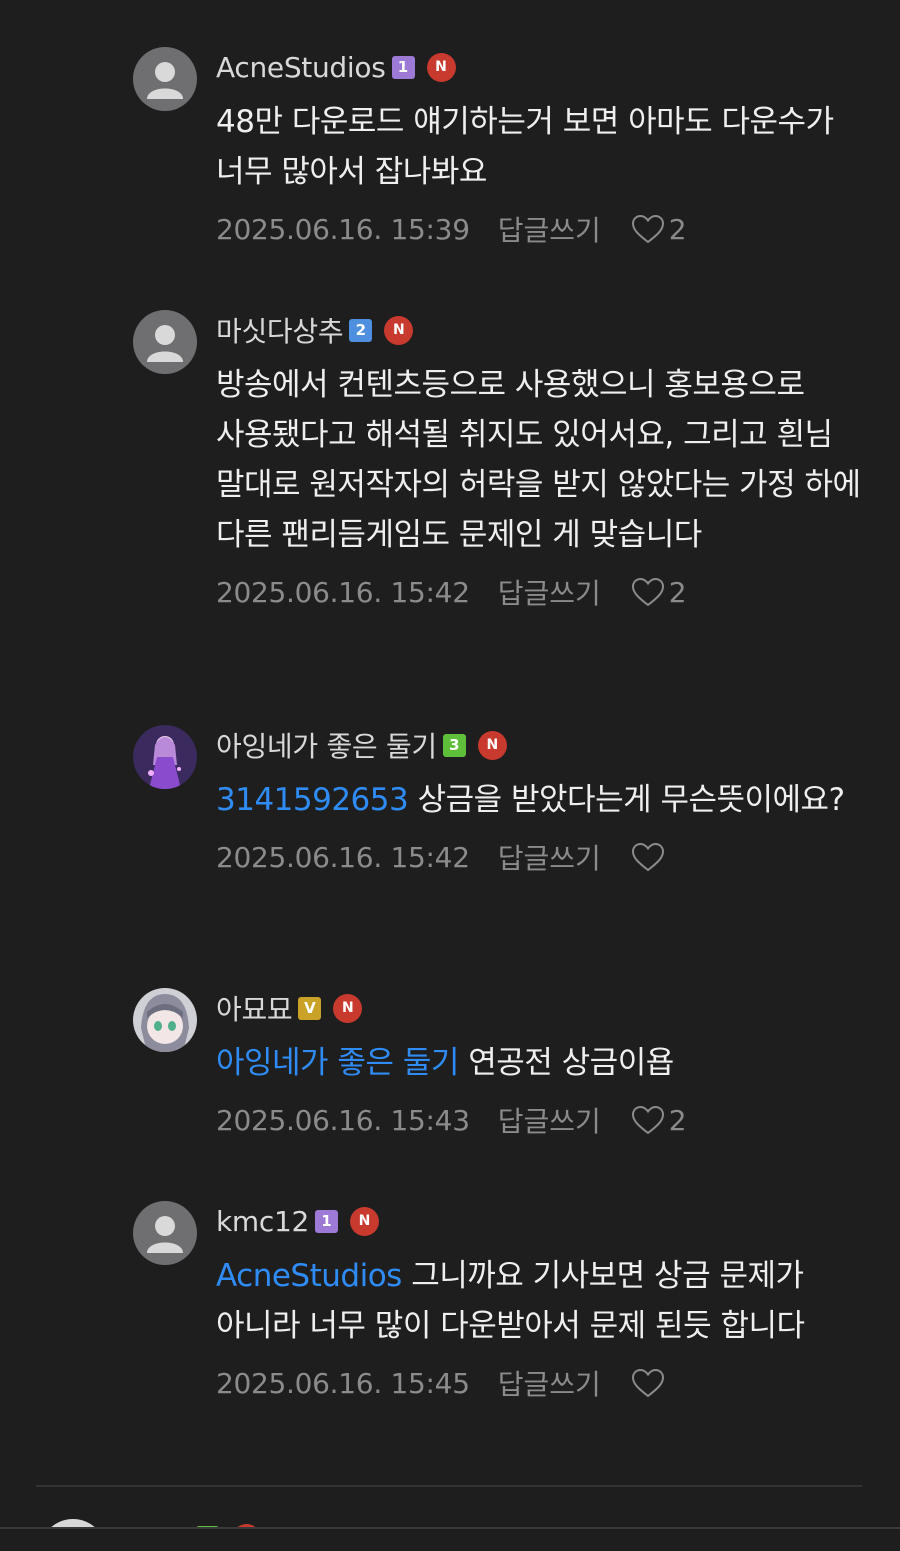 This screenshot has height=1551, width=900. I want to click on comment-username: 아잉네가 좋은 둘기, so click(326, 745).